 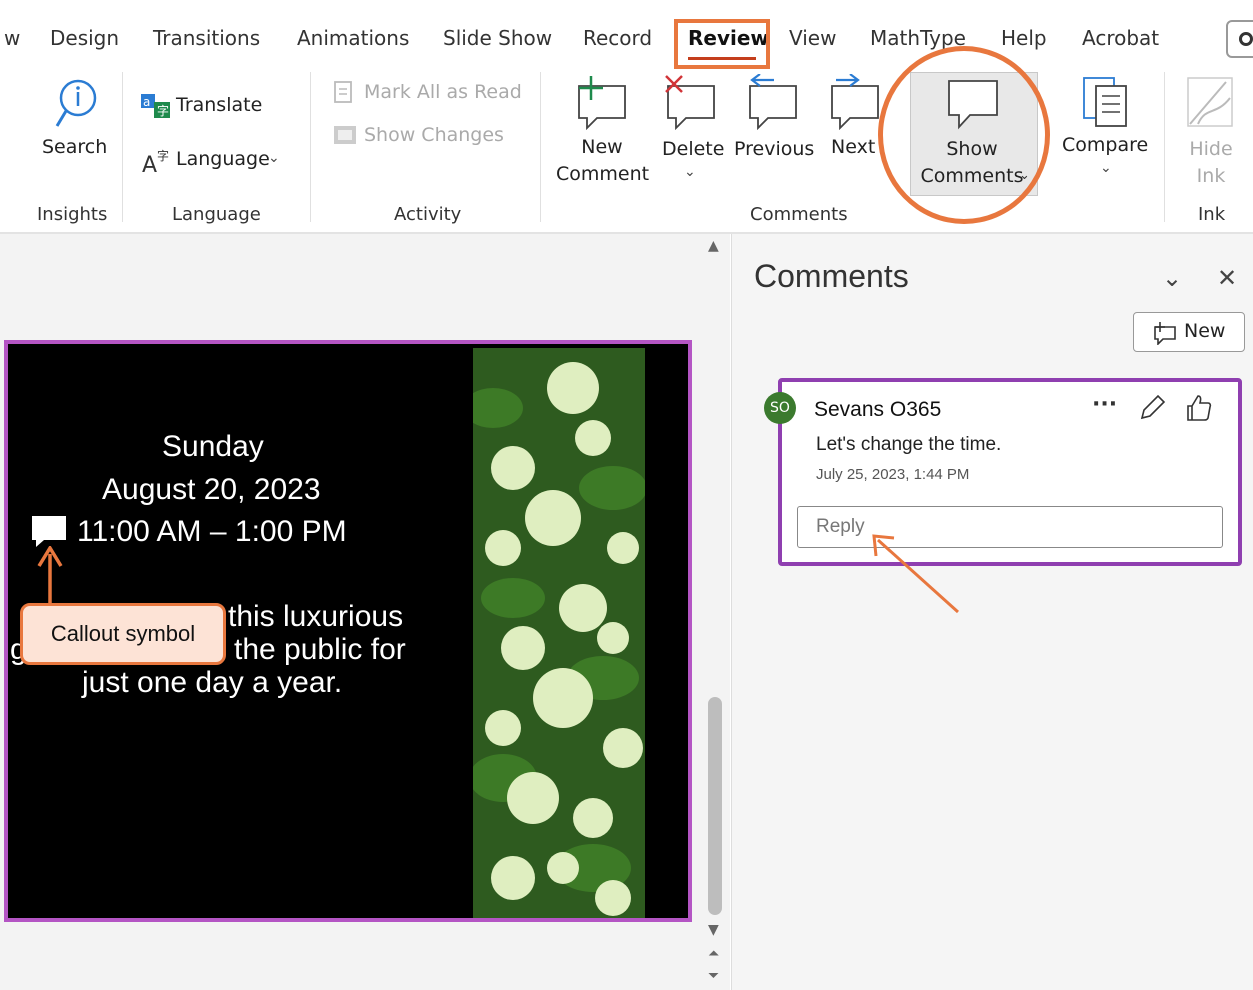 I want to click on scroll-up-icon: ▲, so click(x=713, y=246).